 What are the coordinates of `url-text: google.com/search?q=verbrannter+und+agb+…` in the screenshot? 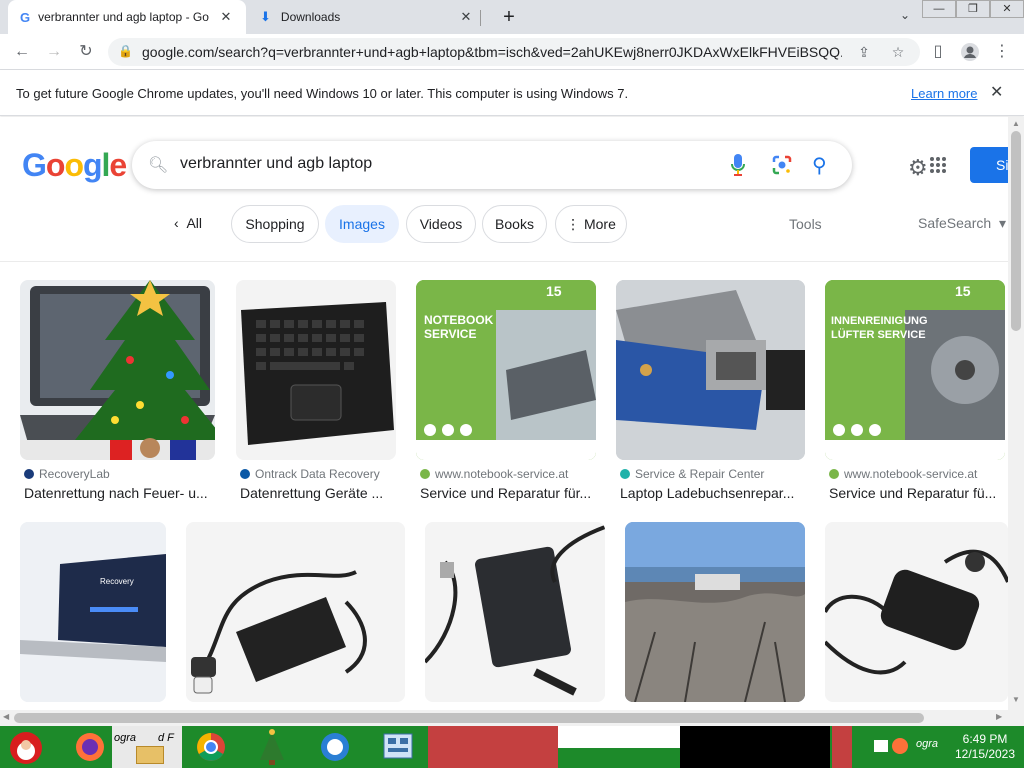 It's located at (492, 52).